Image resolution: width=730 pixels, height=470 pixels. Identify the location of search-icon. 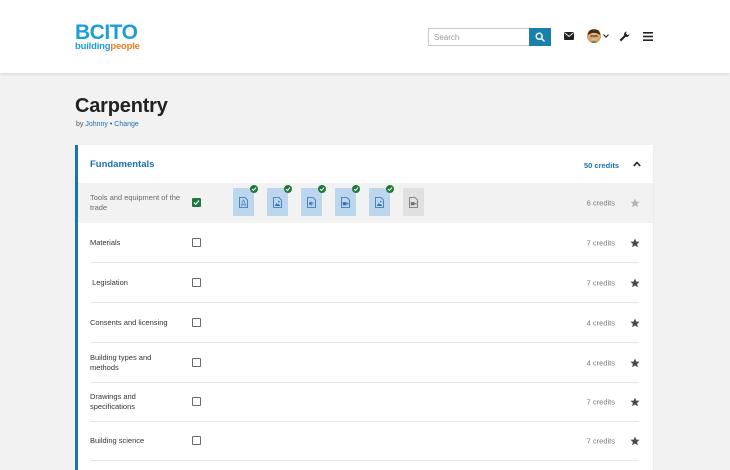
(540, 37).